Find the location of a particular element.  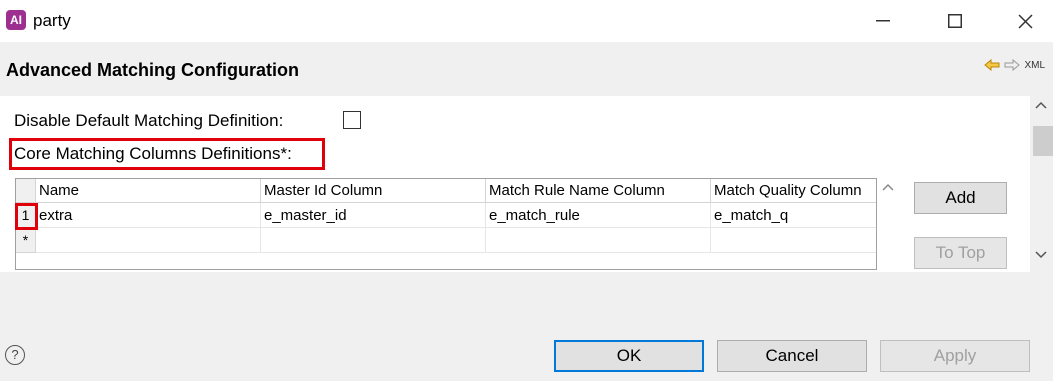

table-cell-master-id: e_master_id is located at coordinates (373, 215).